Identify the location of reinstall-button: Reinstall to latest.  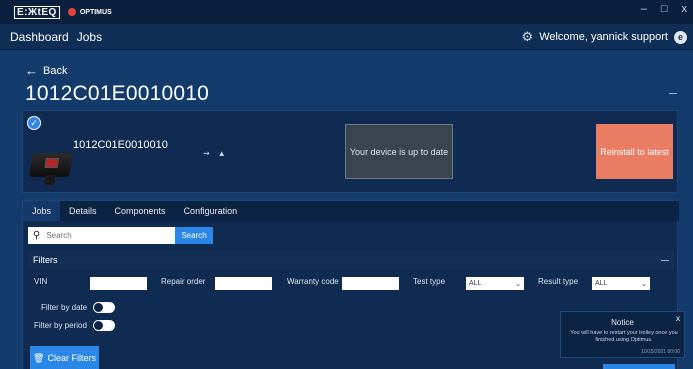
(634, 151).